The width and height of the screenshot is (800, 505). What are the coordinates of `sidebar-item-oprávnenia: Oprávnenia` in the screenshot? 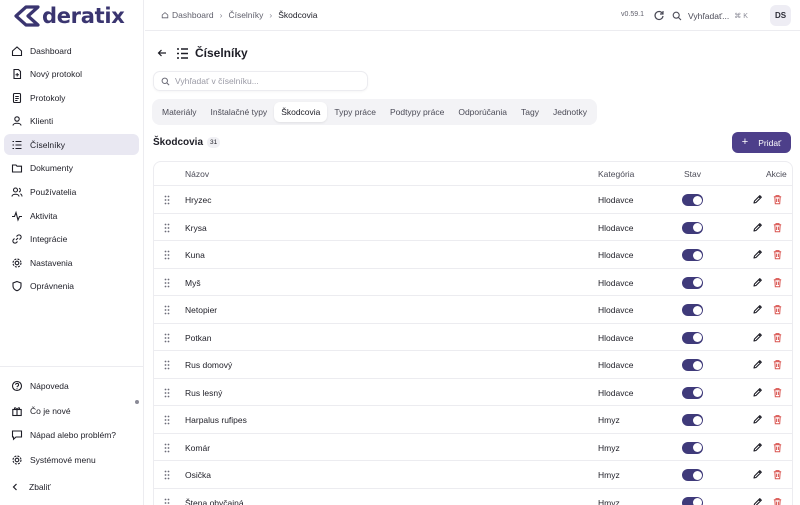 It's located at (71, 286).